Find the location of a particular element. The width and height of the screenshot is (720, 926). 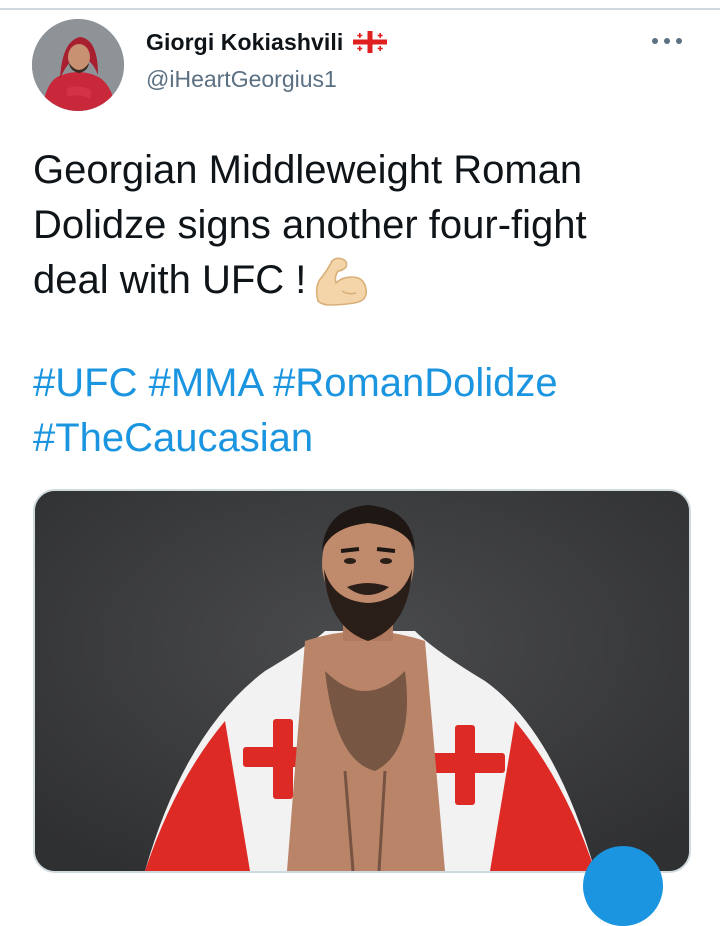

hashtag-link: #RomanDolidze is located at coordinates (415, 383).